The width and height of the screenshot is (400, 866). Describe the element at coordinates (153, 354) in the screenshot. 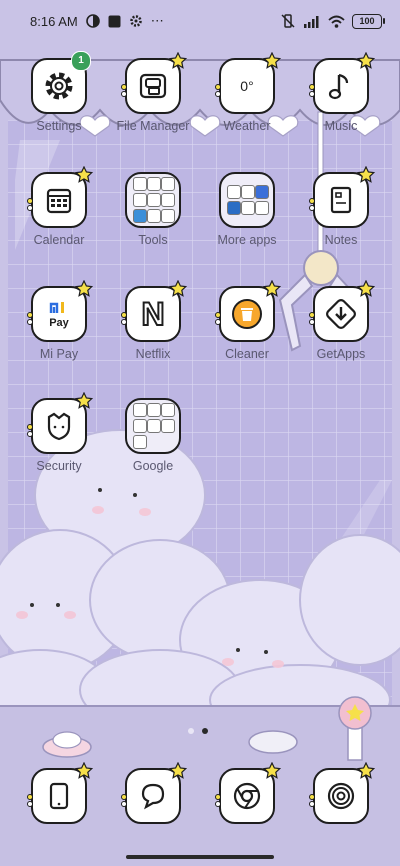

I see `app-label: Netflix` at that location.